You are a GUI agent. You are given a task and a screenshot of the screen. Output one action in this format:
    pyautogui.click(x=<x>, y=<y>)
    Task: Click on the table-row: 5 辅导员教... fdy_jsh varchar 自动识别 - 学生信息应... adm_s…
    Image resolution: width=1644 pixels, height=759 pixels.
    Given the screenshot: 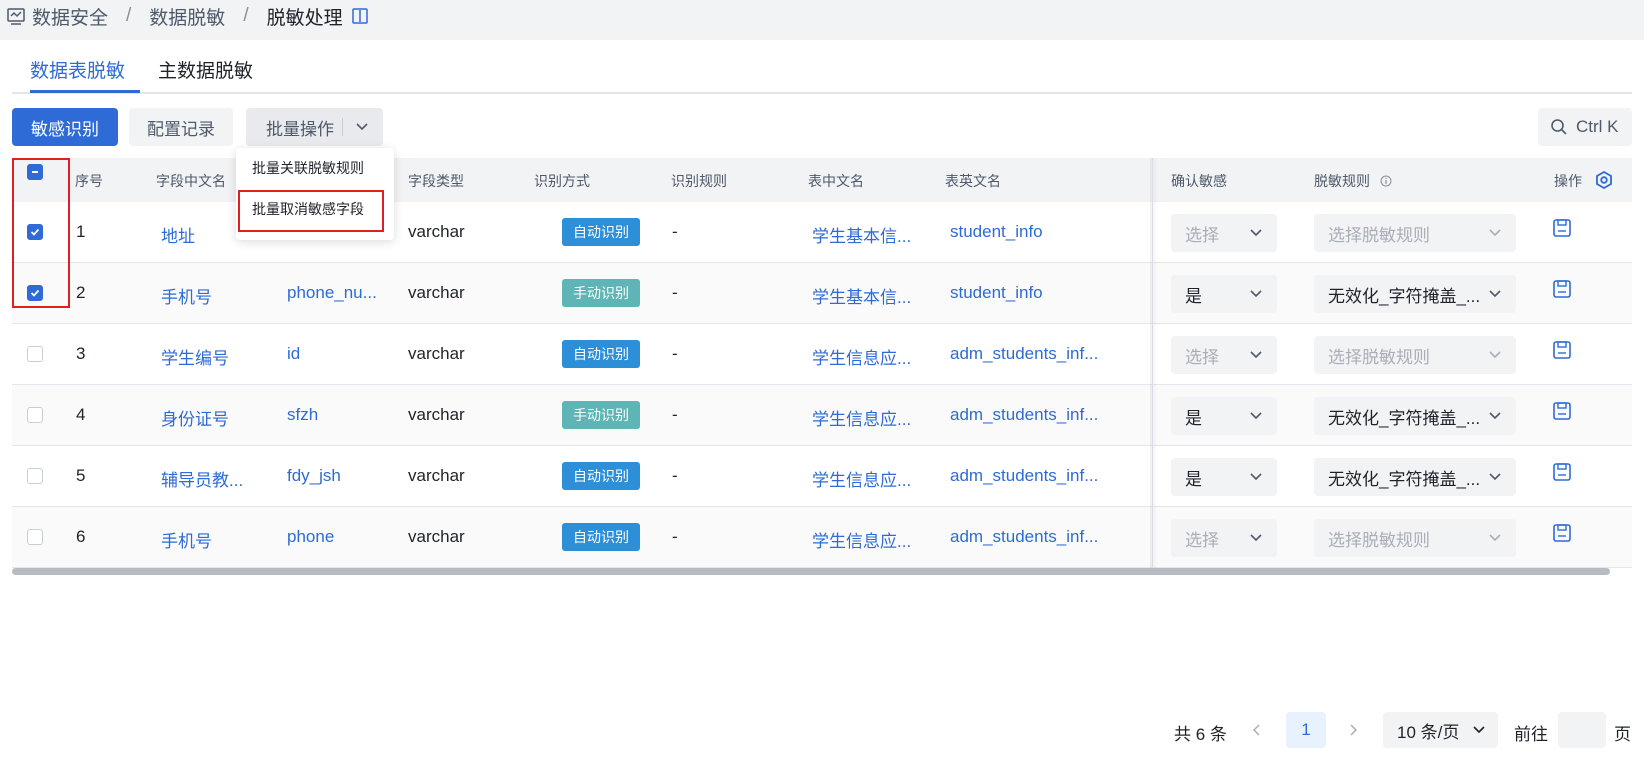 What is the action you would take?
    pyautogui.click(x=822, y=476)
    